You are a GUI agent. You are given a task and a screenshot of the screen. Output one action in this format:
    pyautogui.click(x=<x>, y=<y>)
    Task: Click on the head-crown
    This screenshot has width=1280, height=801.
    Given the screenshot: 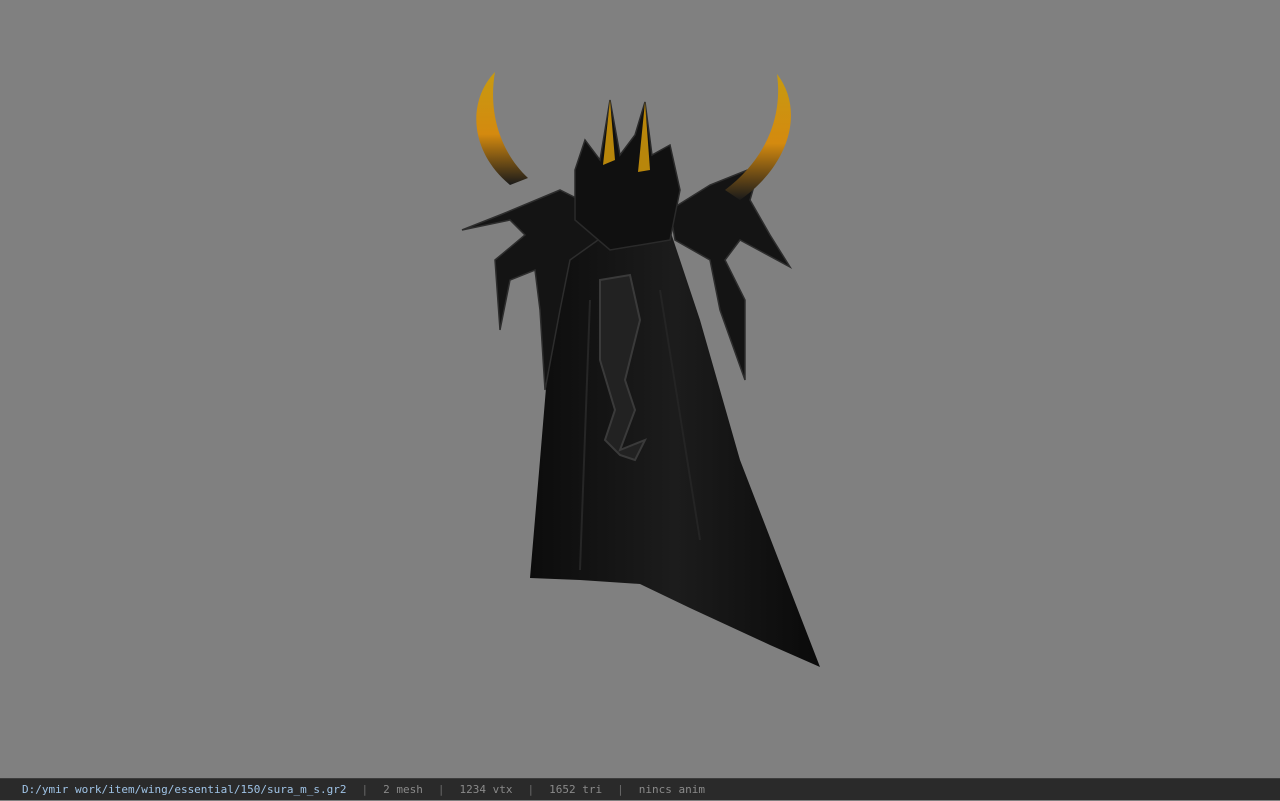 What is the action you would take?
    pyautogui.click(x=627, y=175)
    